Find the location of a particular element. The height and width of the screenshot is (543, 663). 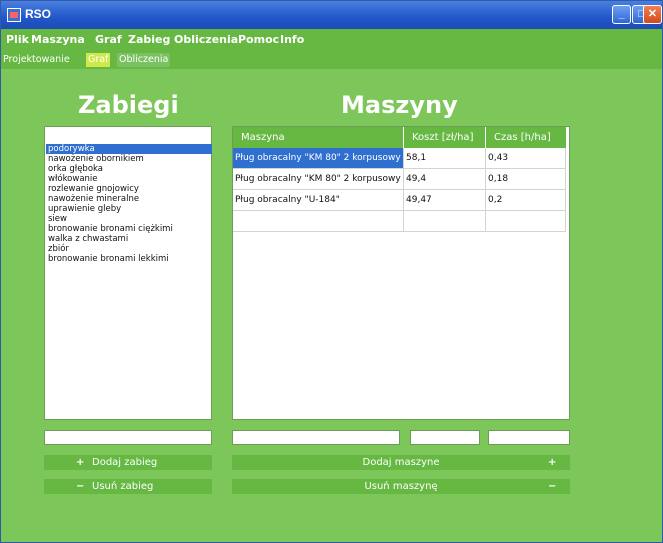

list-item: nawożenie mineralne is located at coordinates (93, 199).